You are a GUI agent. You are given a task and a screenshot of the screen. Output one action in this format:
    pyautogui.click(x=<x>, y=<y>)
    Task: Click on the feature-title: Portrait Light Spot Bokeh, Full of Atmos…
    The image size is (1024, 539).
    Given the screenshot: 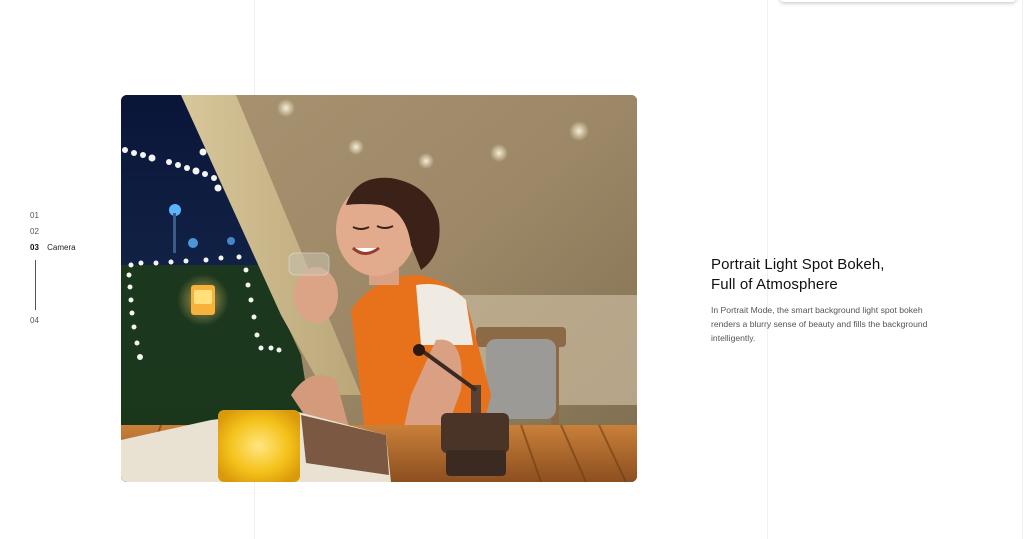 What is the action you would take?
    pyautogui.click(x=826, y=275)
    